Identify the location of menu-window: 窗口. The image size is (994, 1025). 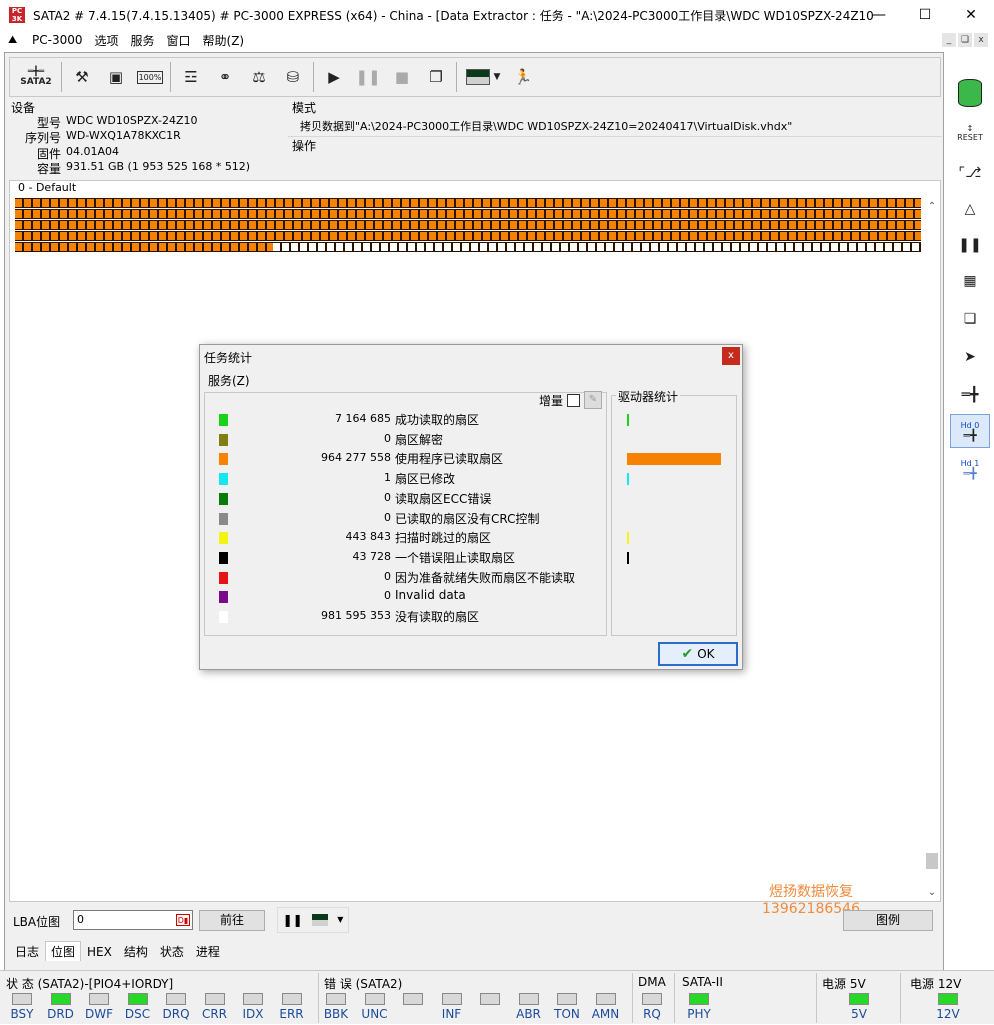
(179, 40).